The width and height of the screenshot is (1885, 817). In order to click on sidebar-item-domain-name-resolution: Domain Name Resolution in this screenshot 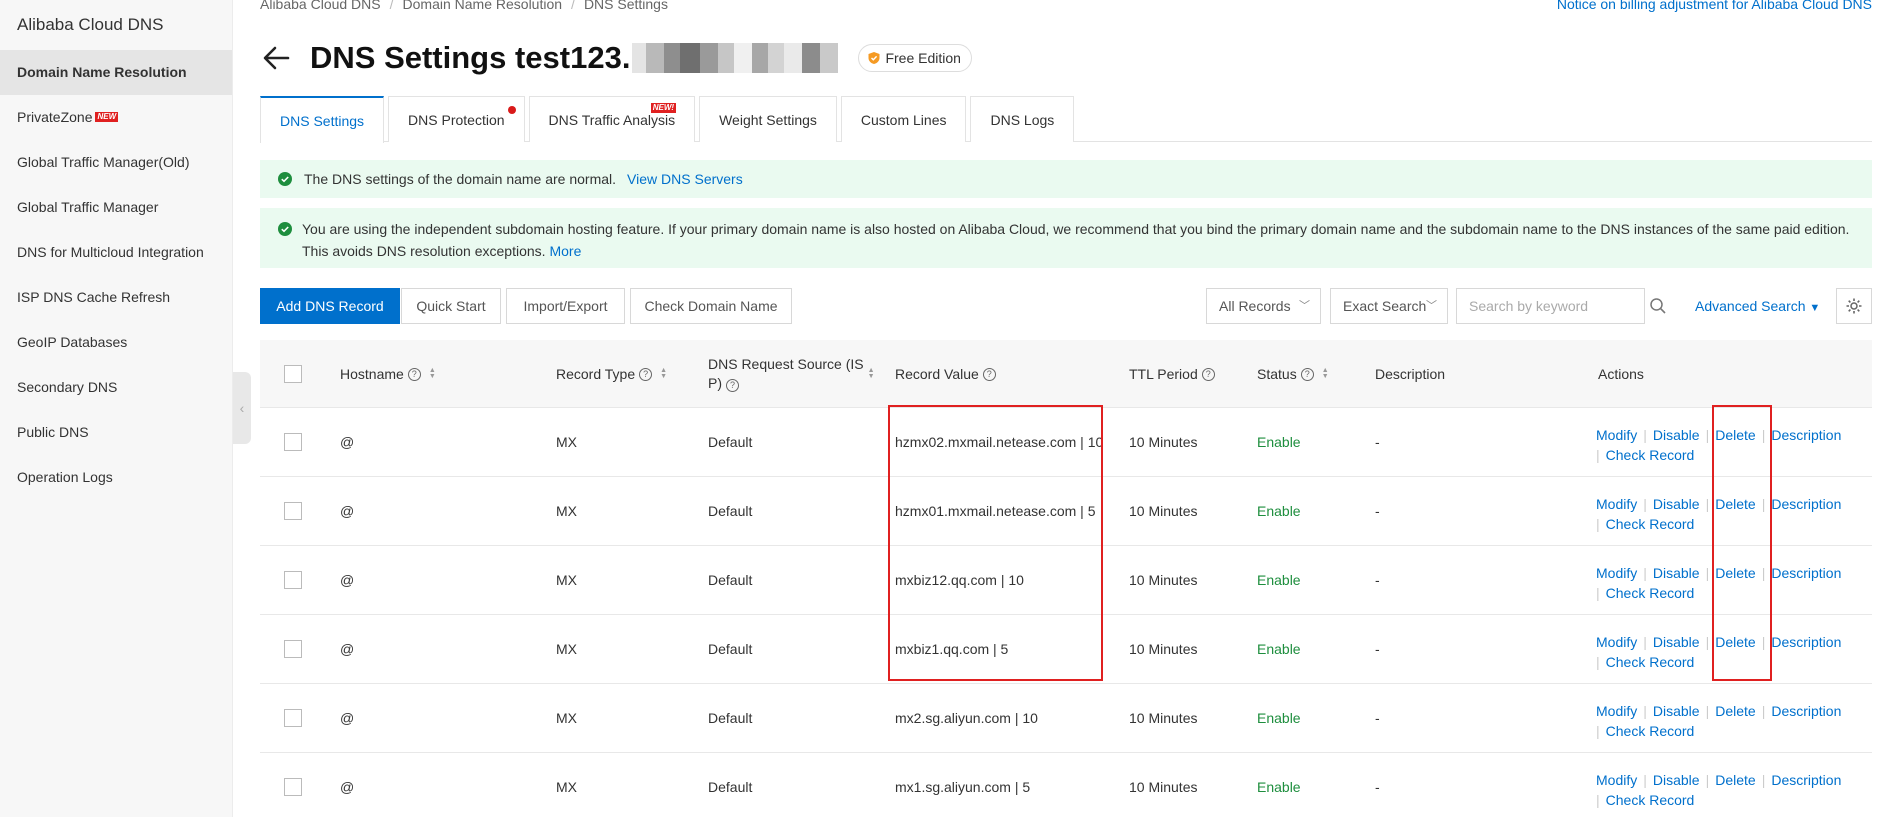, I will do `click(116, 72)`.